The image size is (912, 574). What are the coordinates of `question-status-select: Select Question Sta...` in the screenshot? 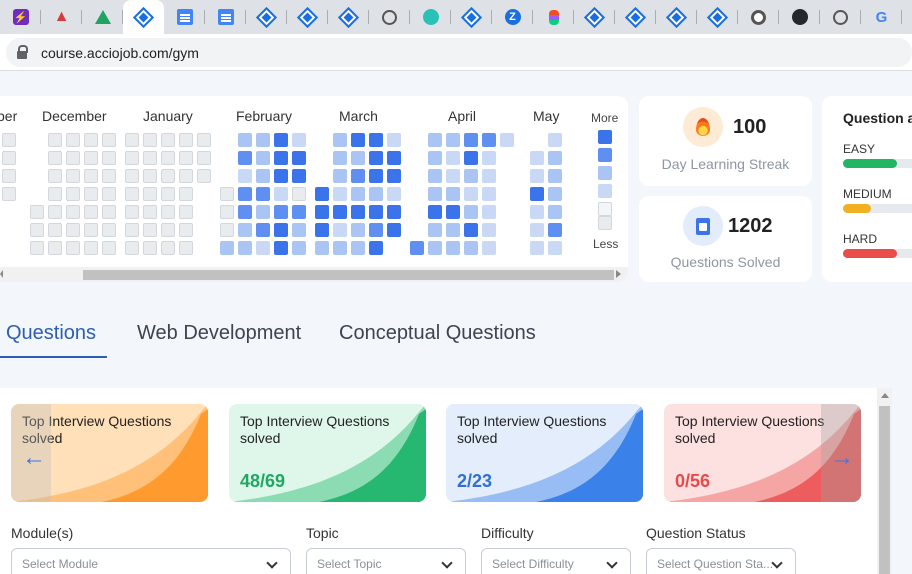 It's located at (721, 561).